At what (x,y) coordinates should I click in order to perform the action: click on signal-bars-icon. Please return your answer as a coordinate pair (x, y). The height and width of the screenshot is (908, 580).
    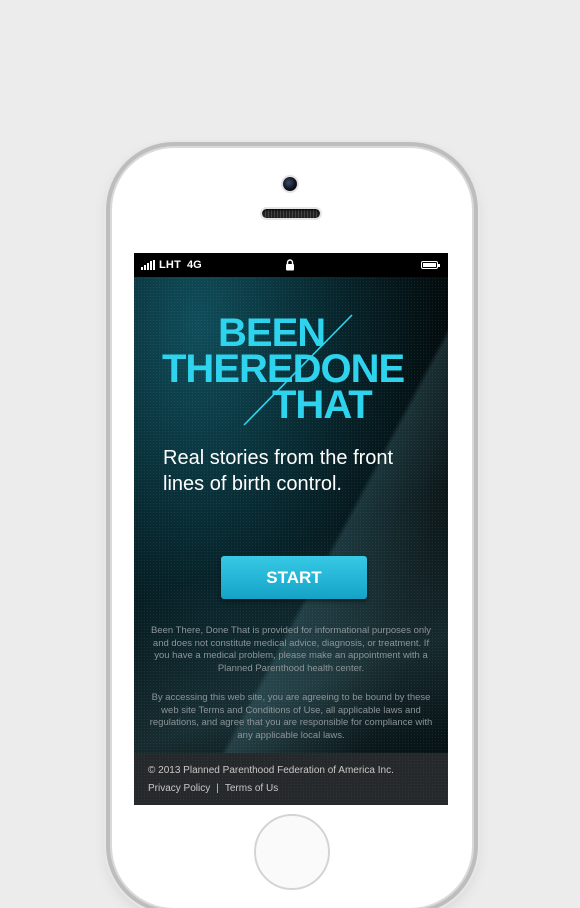
    Looking at the image, I should click on (148, 265).